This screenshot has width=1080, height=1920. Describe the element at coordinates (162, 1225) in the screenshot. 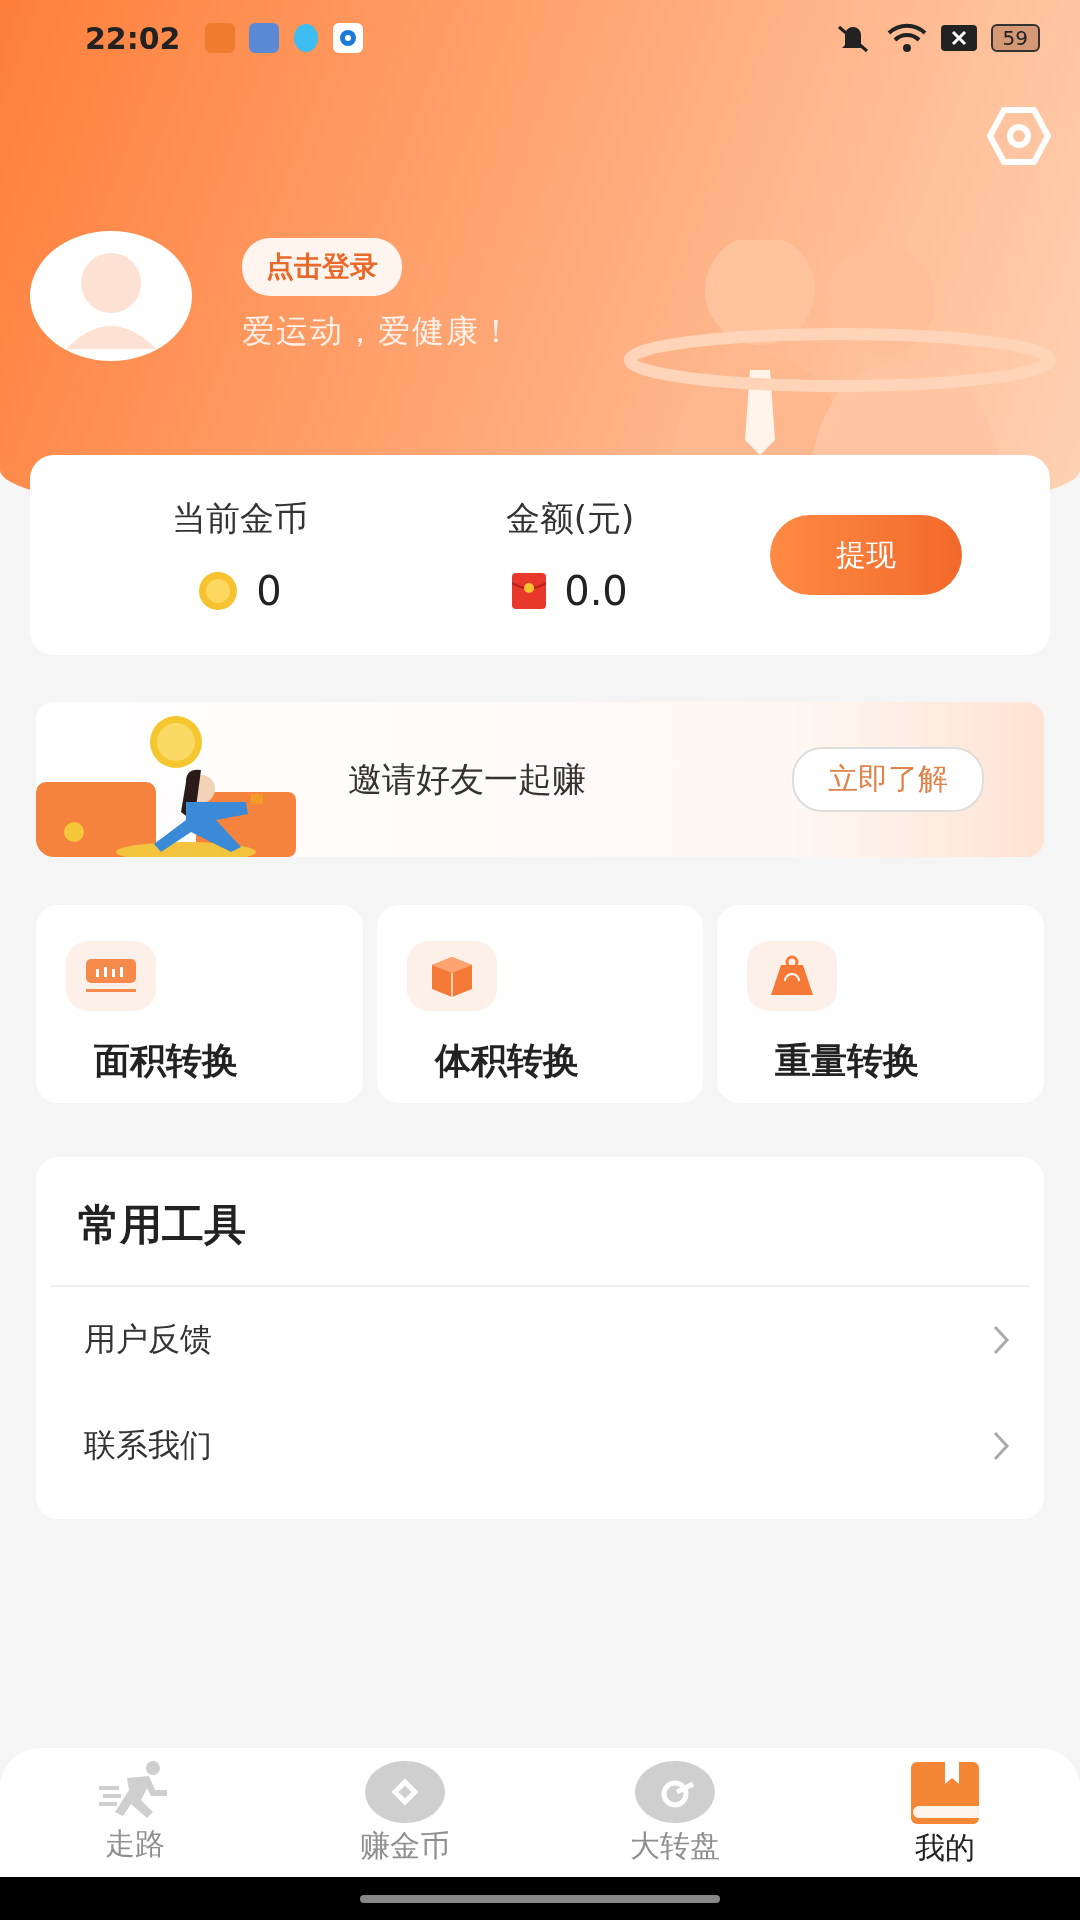

I see `section-title: 常用工具` at that location.